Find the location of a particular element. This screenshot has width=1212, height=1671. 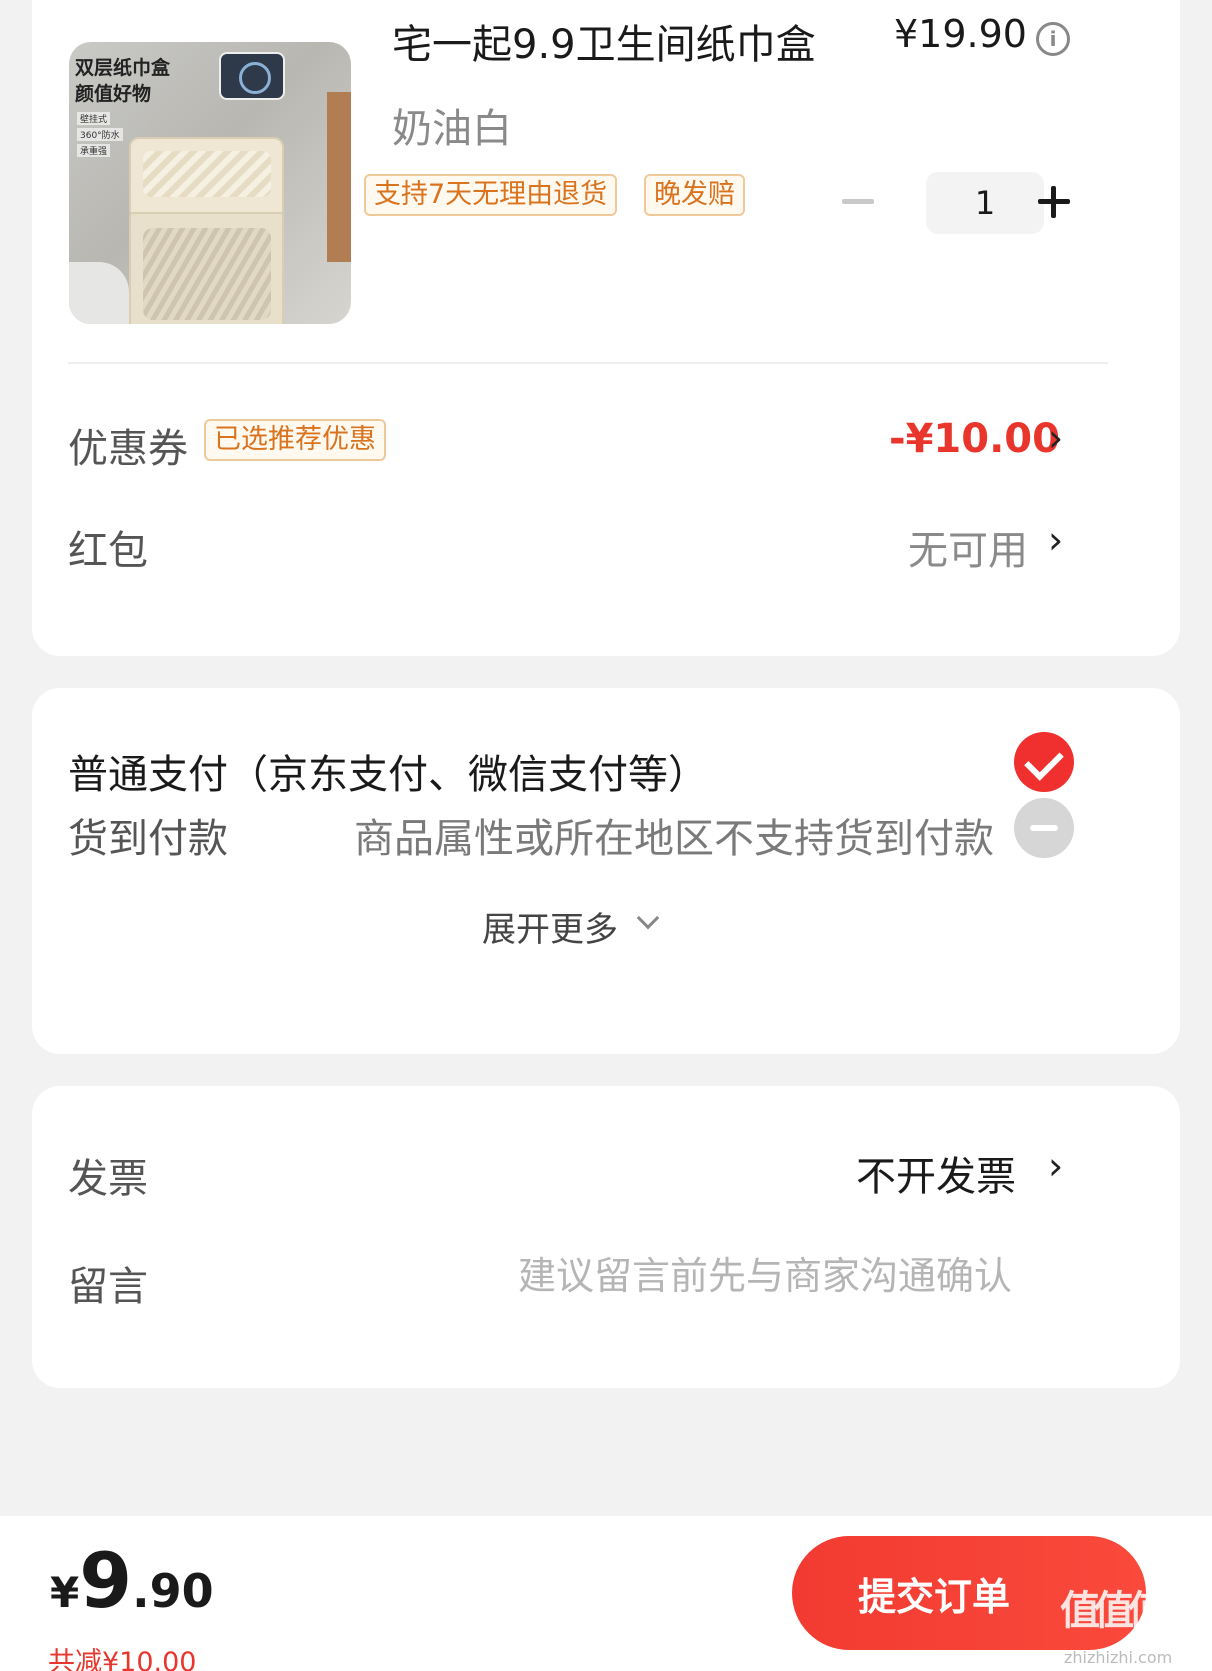

expand-more-button: 展开更多 is located at coordinates (550, 926).